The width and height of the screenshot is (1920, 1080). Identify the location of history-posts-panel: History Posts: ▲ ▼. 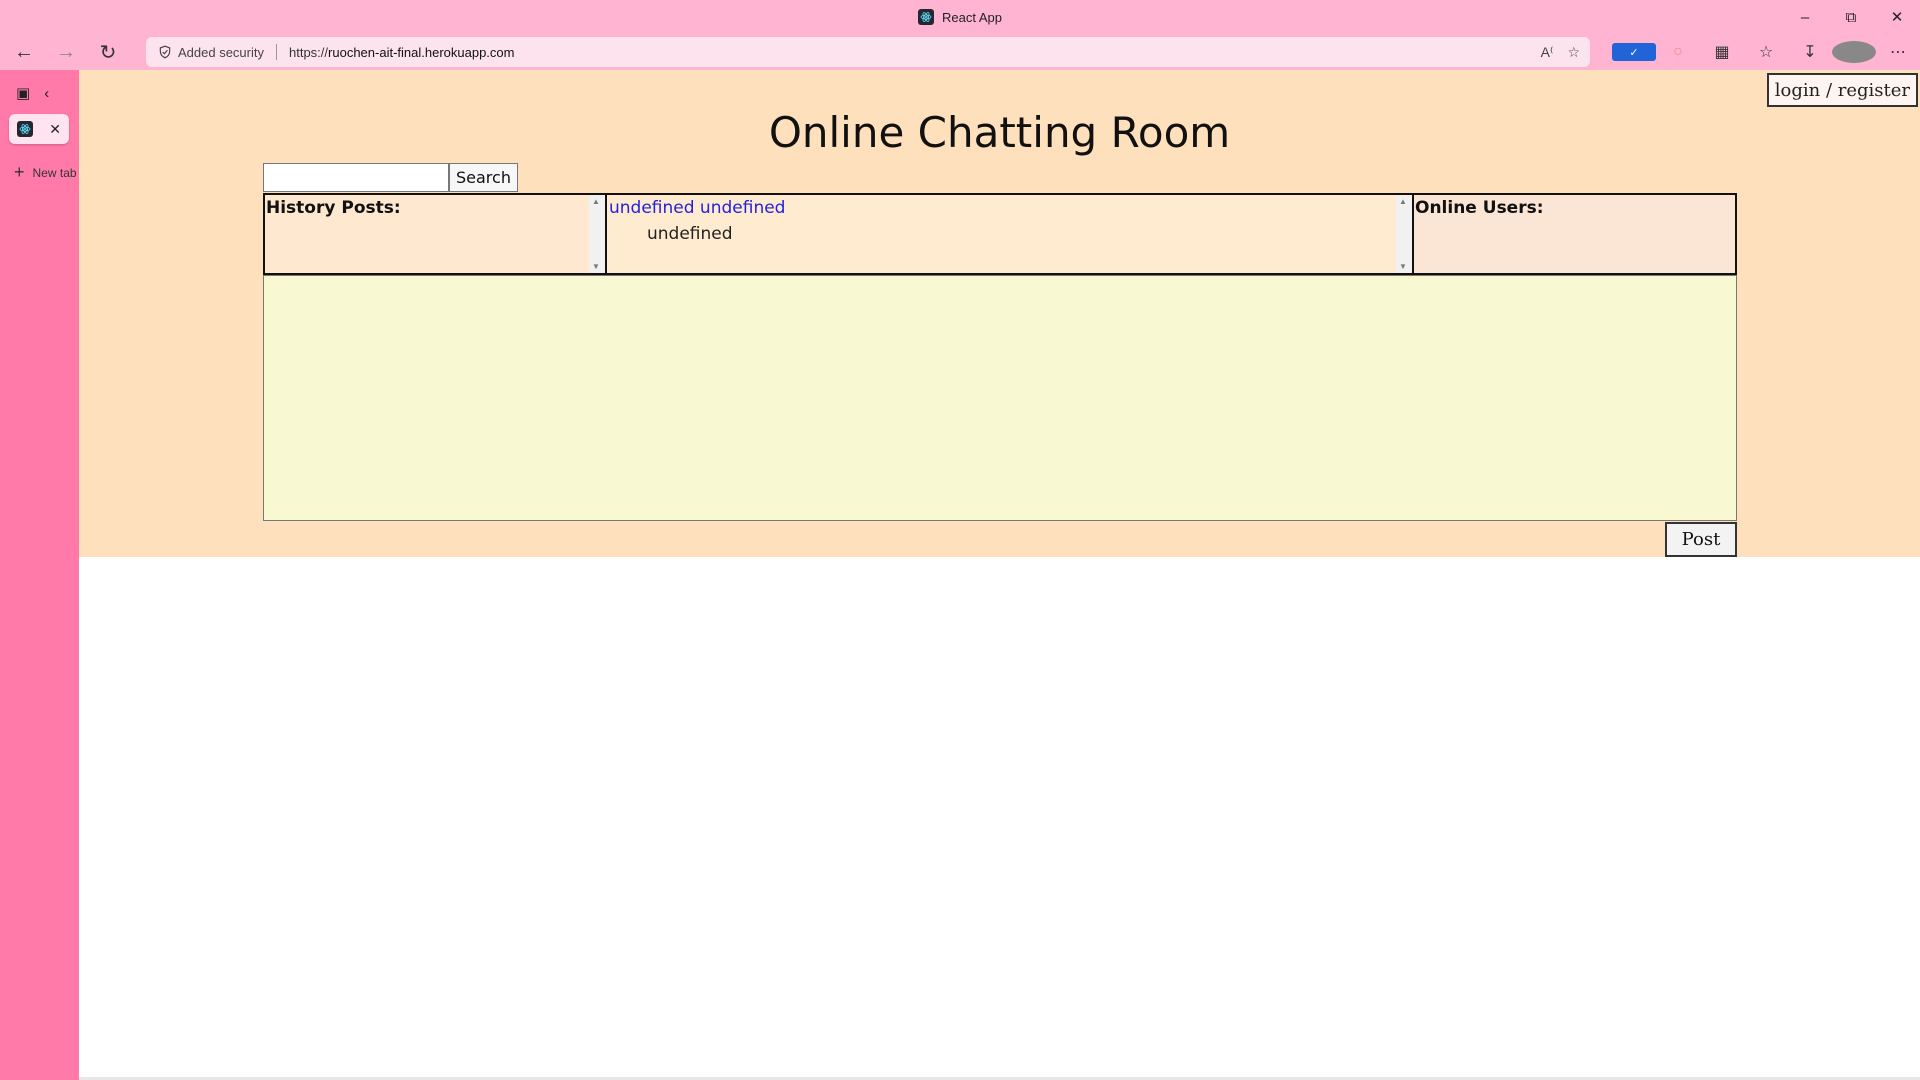
(436, 234).